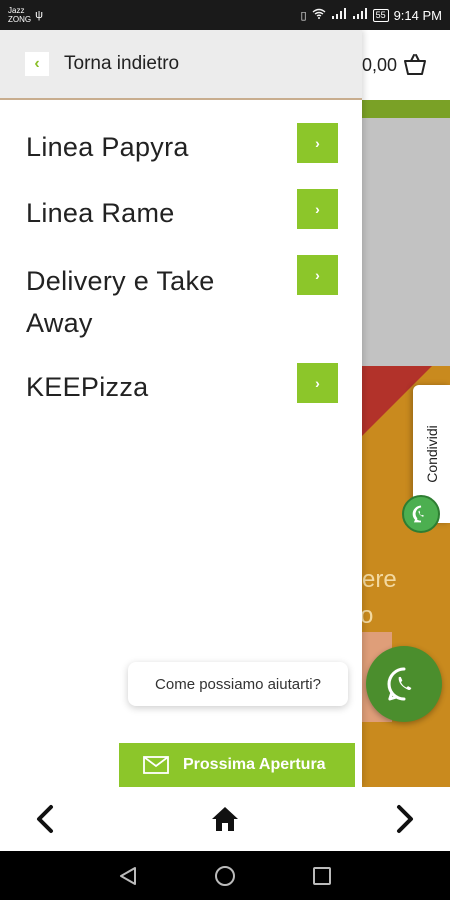  I want to click on carrier-names: Jazz ZONG, so click(19, 15).